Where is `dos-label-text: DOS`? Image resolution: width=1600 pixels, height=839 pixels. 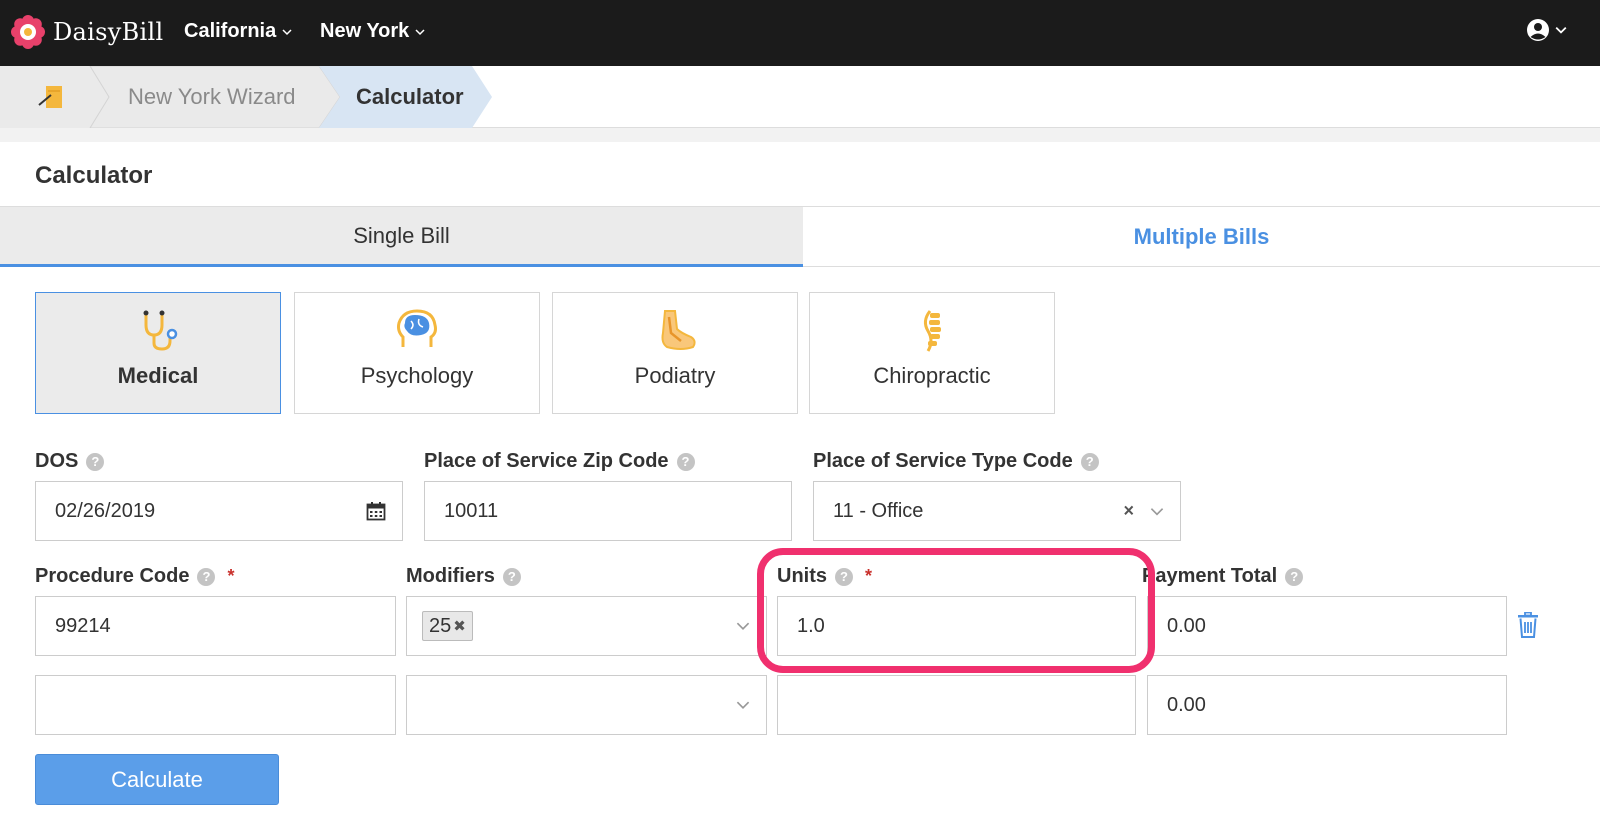
dos-label-text: DOS is located at coordinates (57, 461).